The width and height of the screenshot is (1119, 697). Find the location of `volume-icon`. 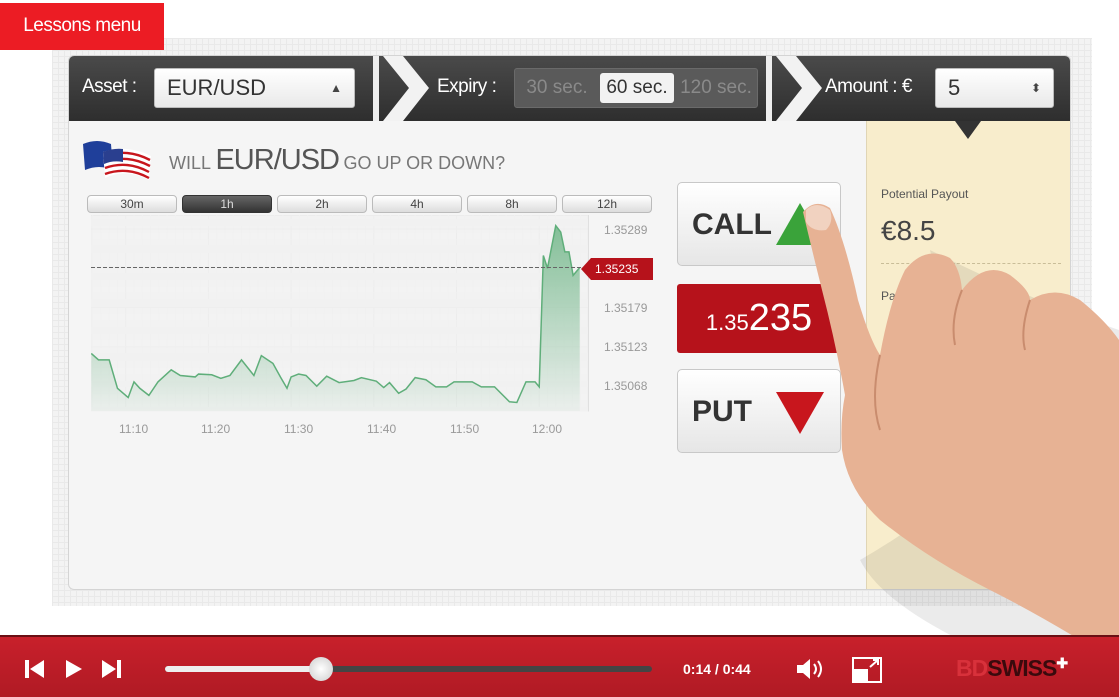

volume-icon is located at coordinates (811, 669).